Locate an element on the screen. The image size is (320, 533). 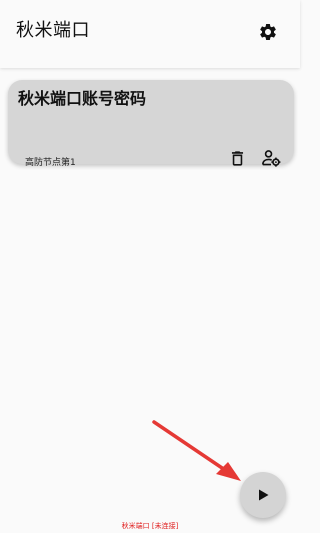
gear-icon is located at coordinates (268, 32).